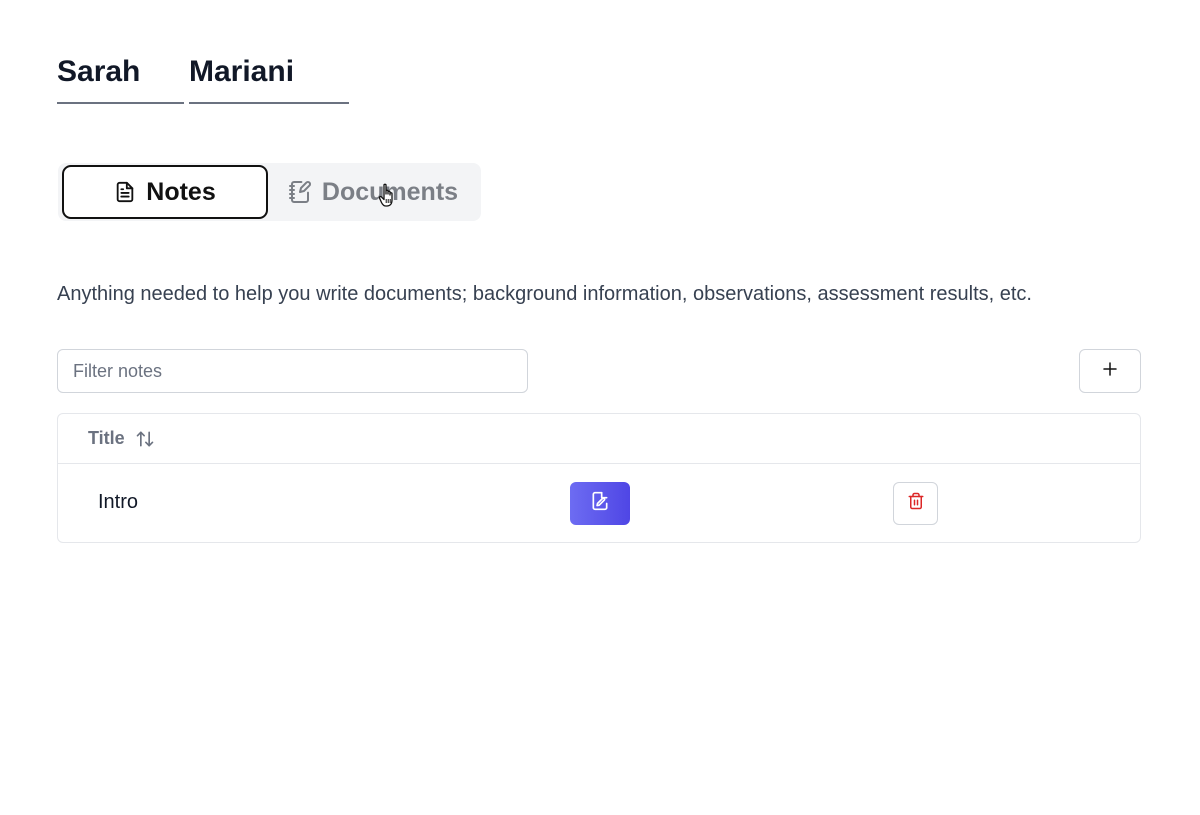 This screenshot has width=1200, height=815. I want to click on delete-note-button, so click(915, 503).